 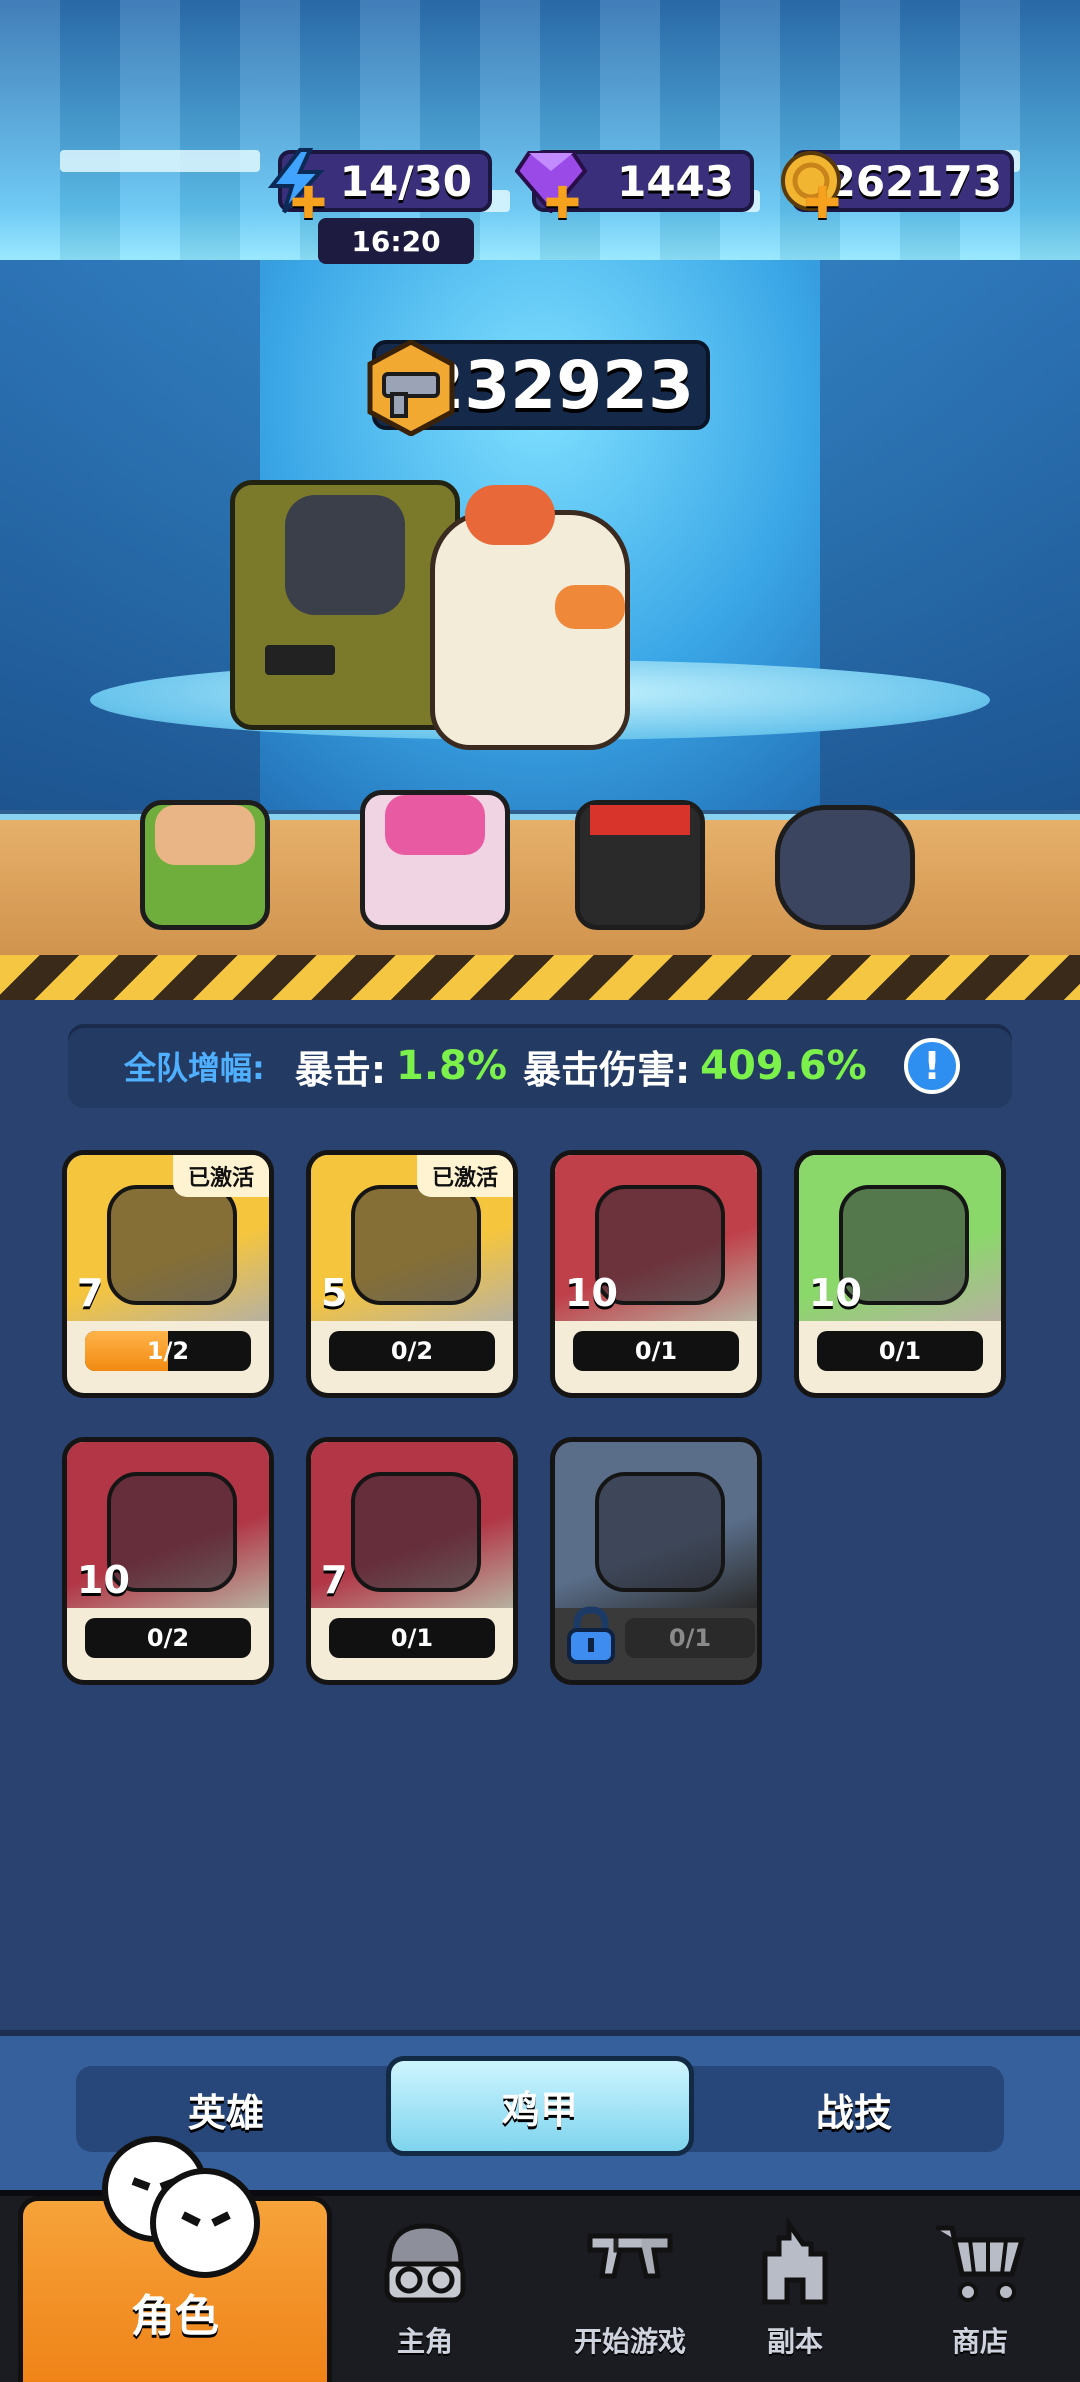 What do you see at coordinates (630, 2289) in the screenshot?
I see `nav-start-game: 开始游戏` at bounding box center [630, 2289].